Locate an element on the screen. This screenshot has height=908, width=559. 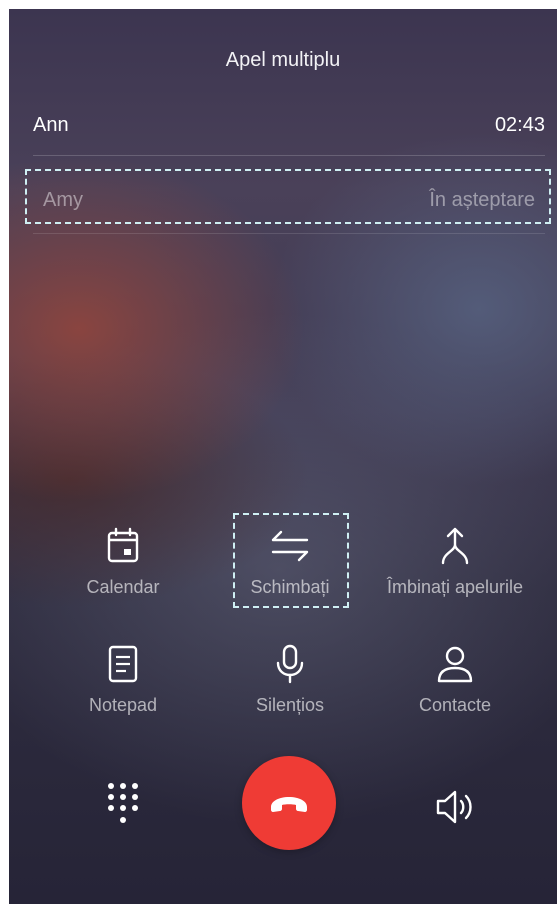
mute-button: Silențios is located at coordinates (290, 679).